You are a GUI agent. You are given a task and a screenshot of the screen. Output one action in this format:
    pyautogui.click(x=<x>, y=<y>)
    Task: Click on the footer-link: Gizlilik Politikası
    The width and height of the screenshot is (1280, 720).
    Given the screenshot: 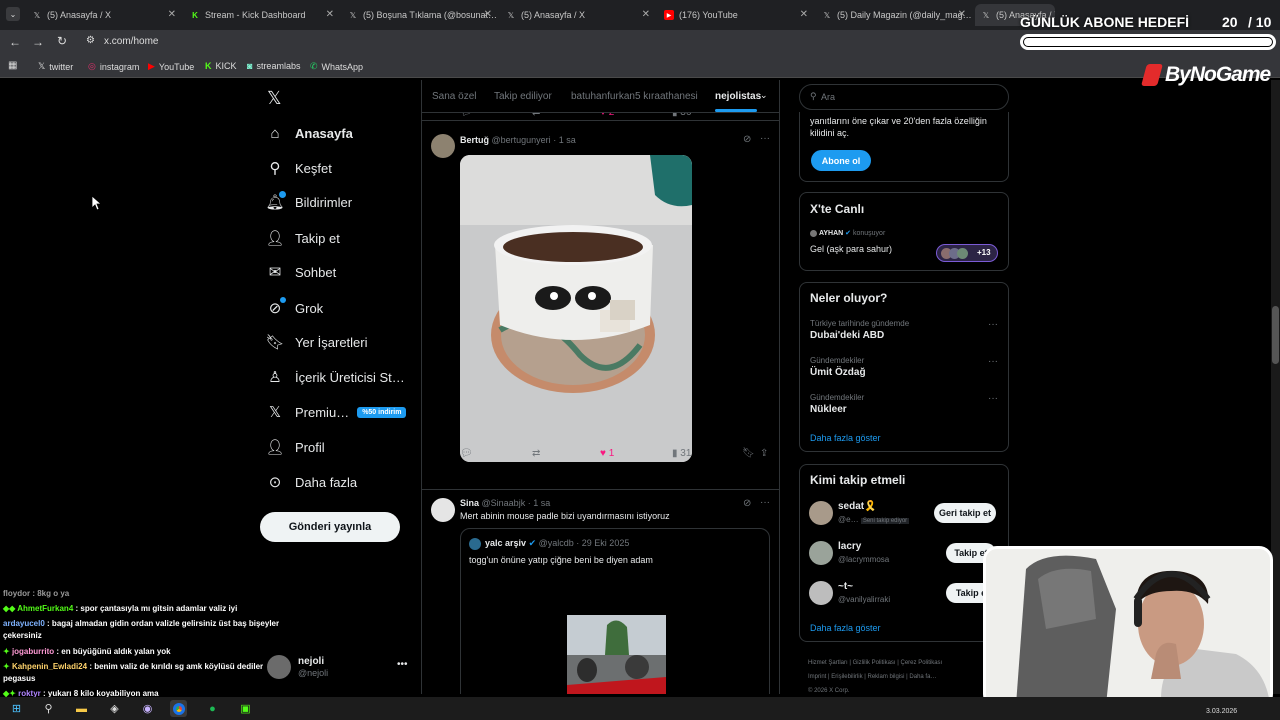 What is the action you would take?
    pyautogui.click(x=874, y=663)
    